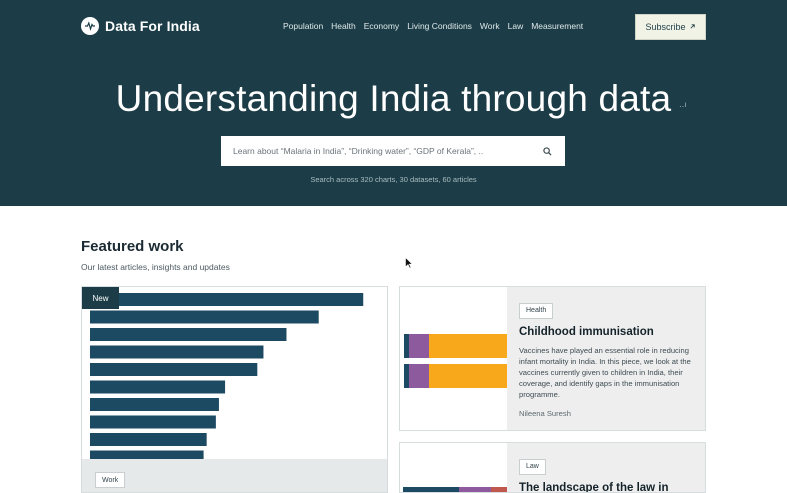 This screenshot has height=493, width=787. I want to click on hero-title: Understanding India through data, so click(393, 98).